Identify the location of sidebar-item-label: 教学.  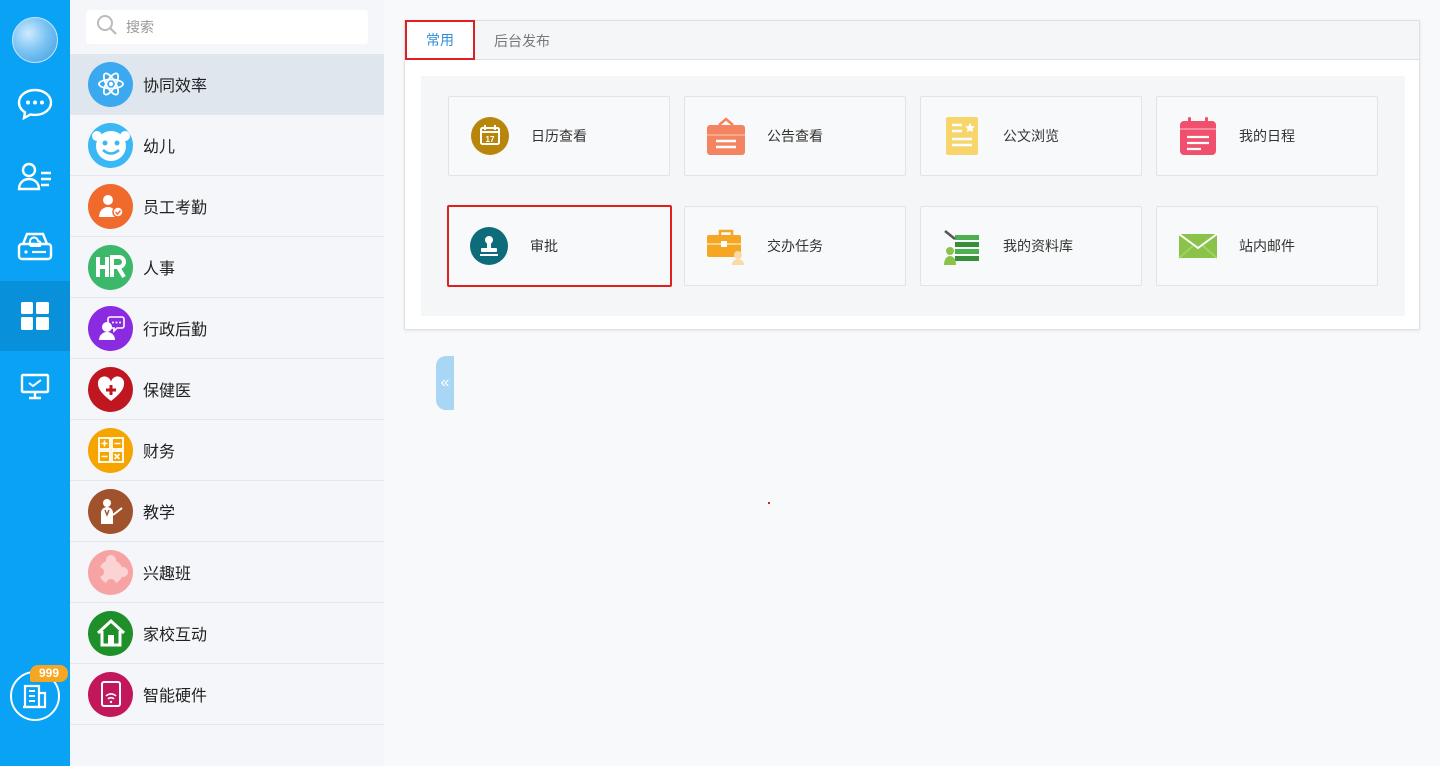
(159, 513).